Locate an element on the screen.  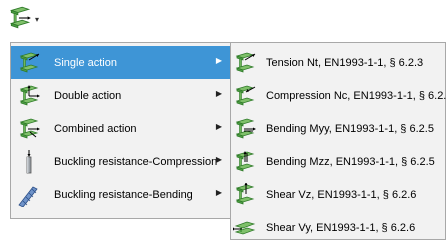
submenu-item-label: Bending Mzz, EN1993-1-1, § 6.2.5 is located at coordinates (350, 161).